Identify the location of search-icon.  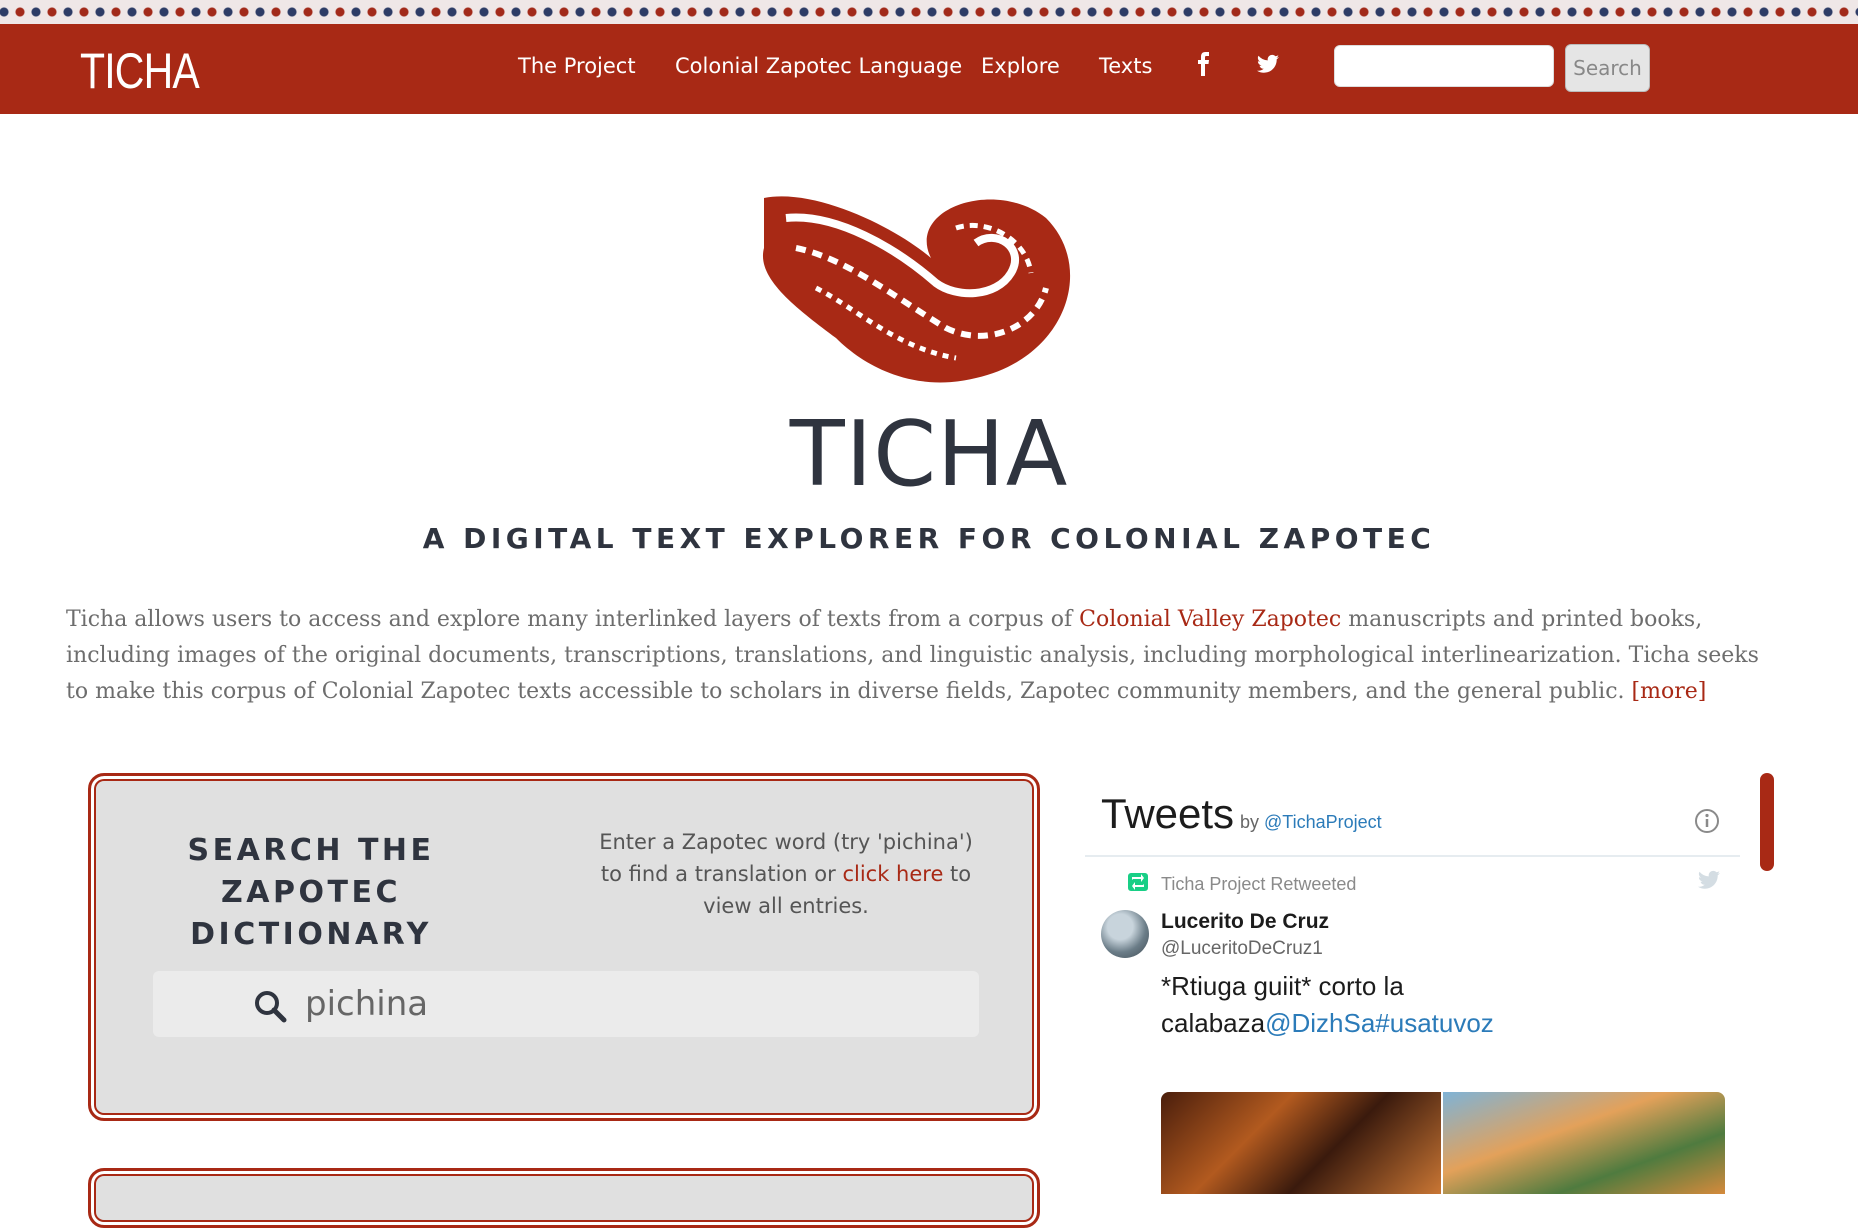
(271, 1007).